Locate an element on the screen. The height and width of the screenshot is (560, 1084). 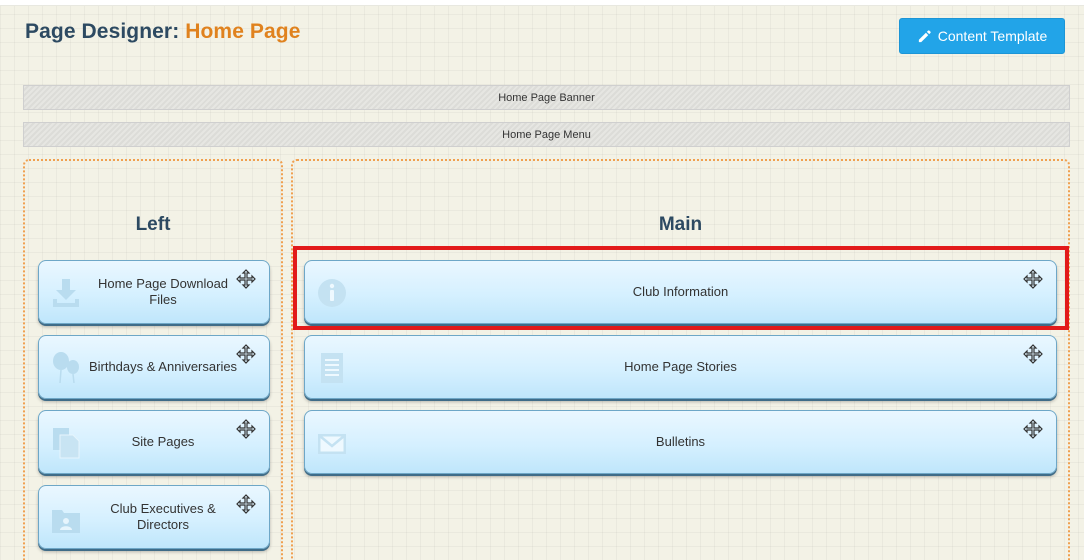
widget-site-pages: Site Pages is located at coordinates (154, 442).